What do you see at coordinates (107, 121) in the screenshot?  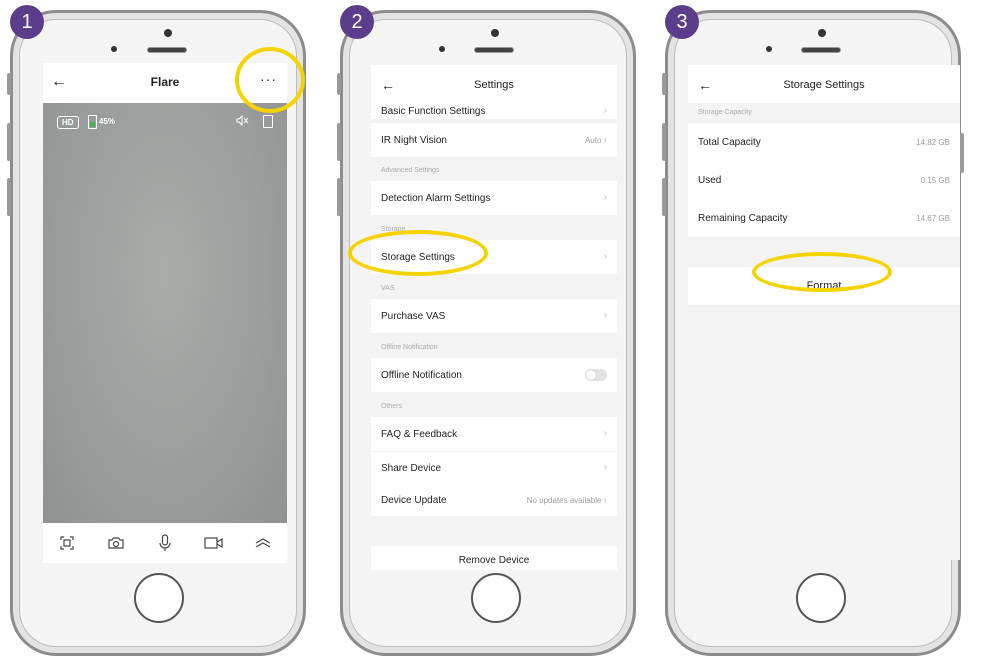 I see `battery-percent: 45%` at bounding box center [107, 121].